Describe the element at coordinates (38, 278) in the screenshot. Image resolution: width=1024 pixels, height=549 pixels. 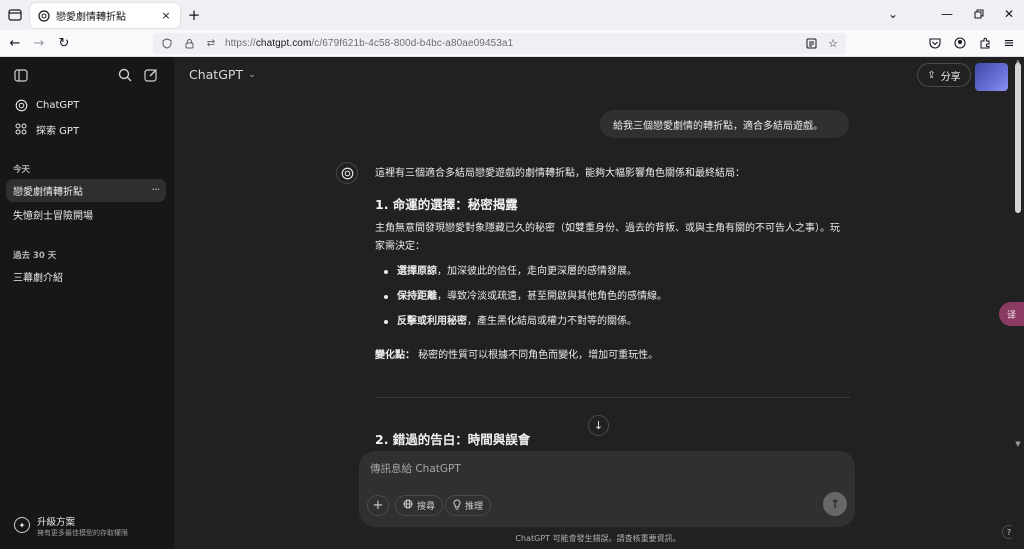
I see `chat-item-label: 三幕劇介紹` at that location.